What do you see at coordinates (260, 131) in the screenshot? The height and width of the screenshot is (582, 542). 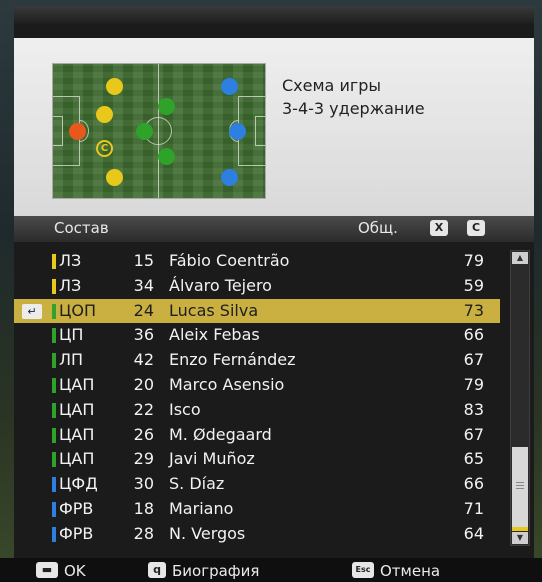 I see `right-goal-box` at bounding box center [260, 131].